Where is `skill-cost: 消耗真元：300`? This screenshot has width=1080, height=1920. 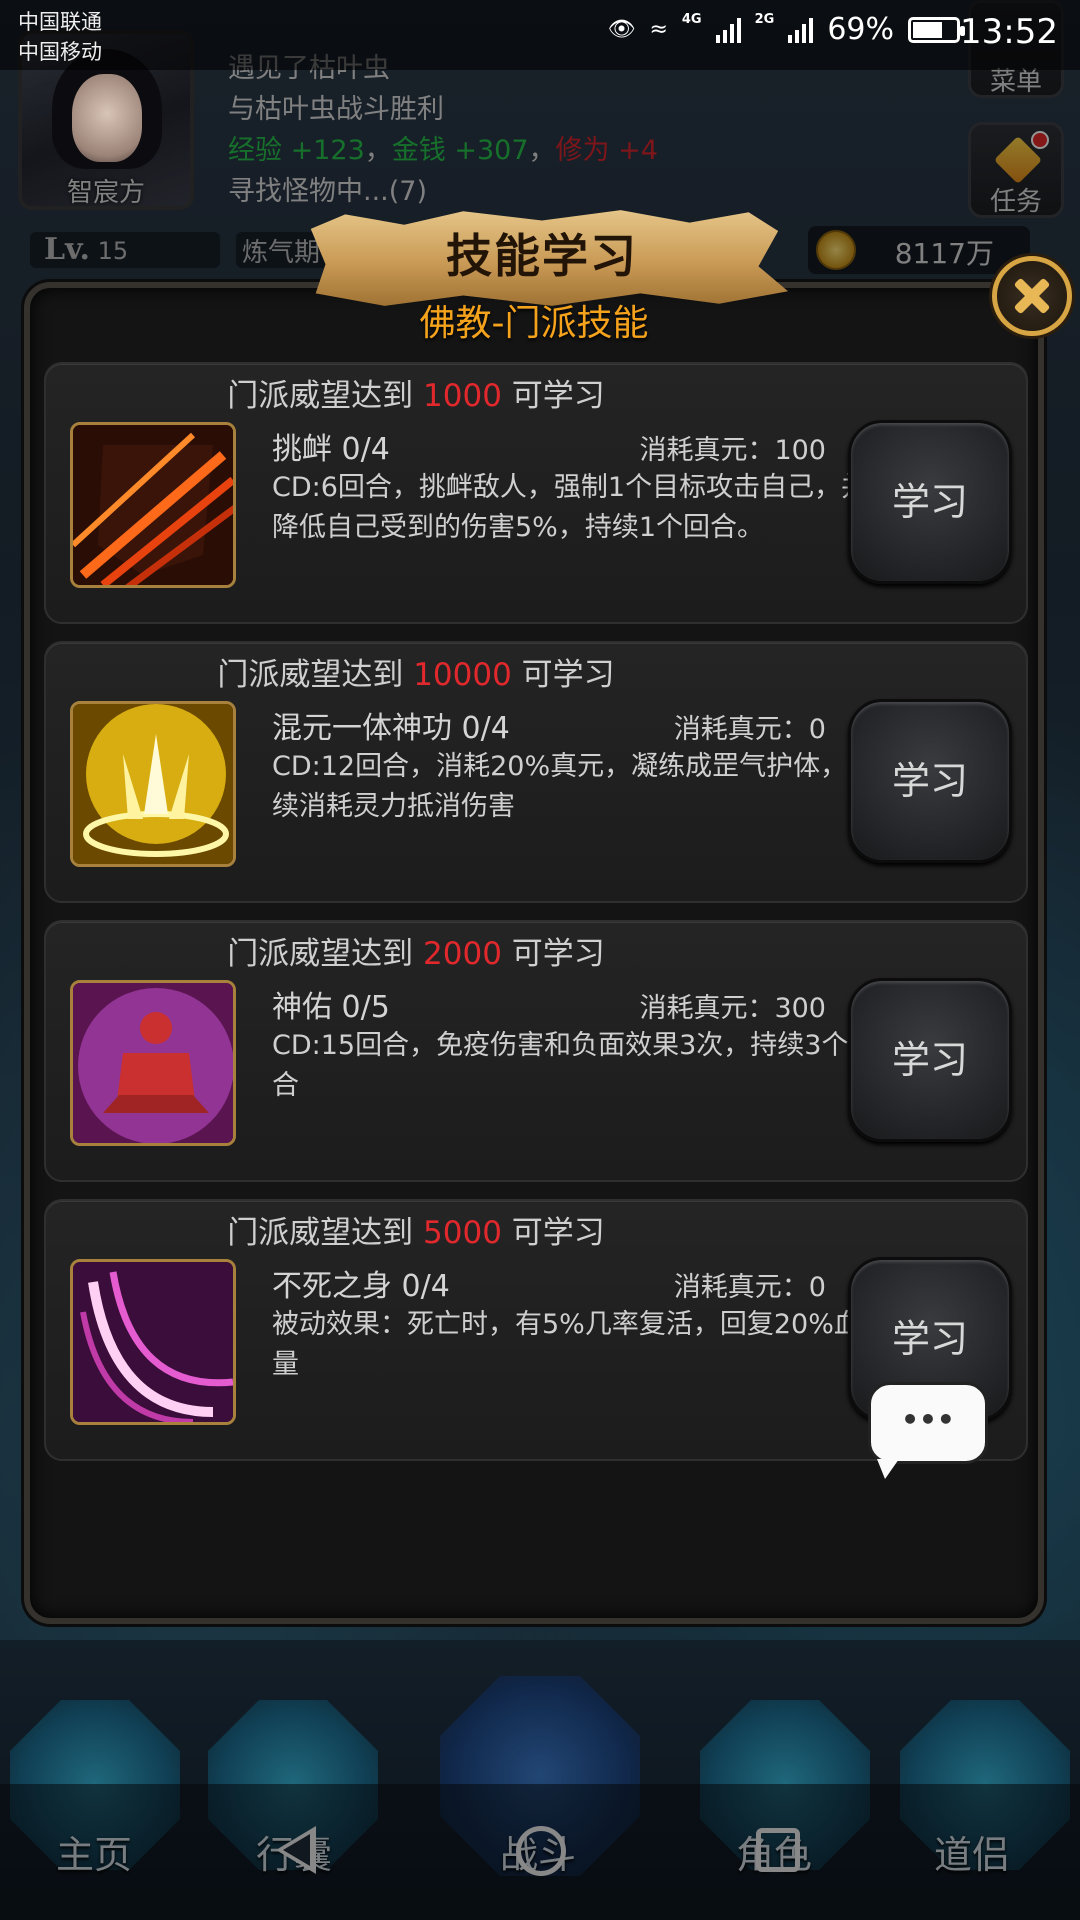 skill-cost: 消耗真元：300 is located at coordinates (732, 1008).